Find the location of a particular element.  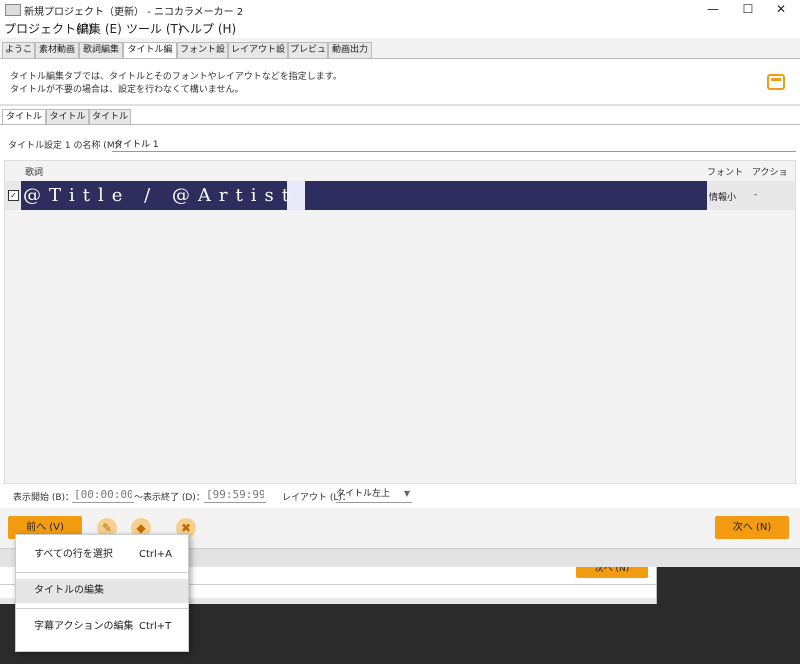

menu-item-edit-subtitle-action: 字幕アクションの編集 Ctrl+T is located at coordinates (102, 627).